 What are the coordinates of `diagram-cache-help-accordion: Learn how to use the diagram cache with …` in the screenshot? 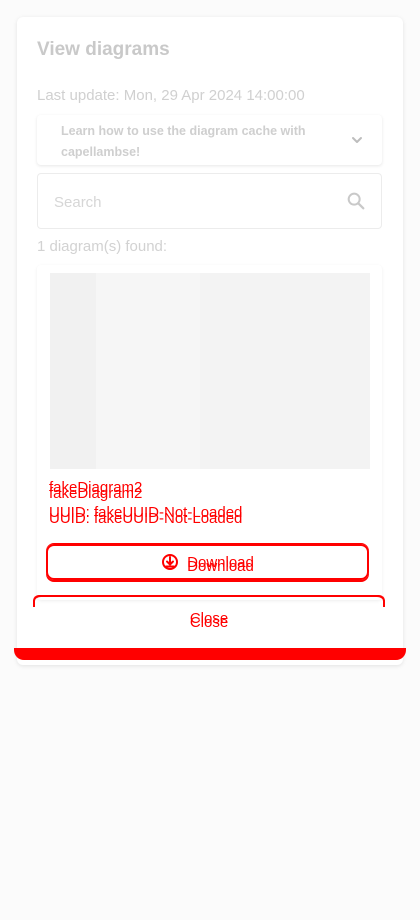 It's located at (209, 140).